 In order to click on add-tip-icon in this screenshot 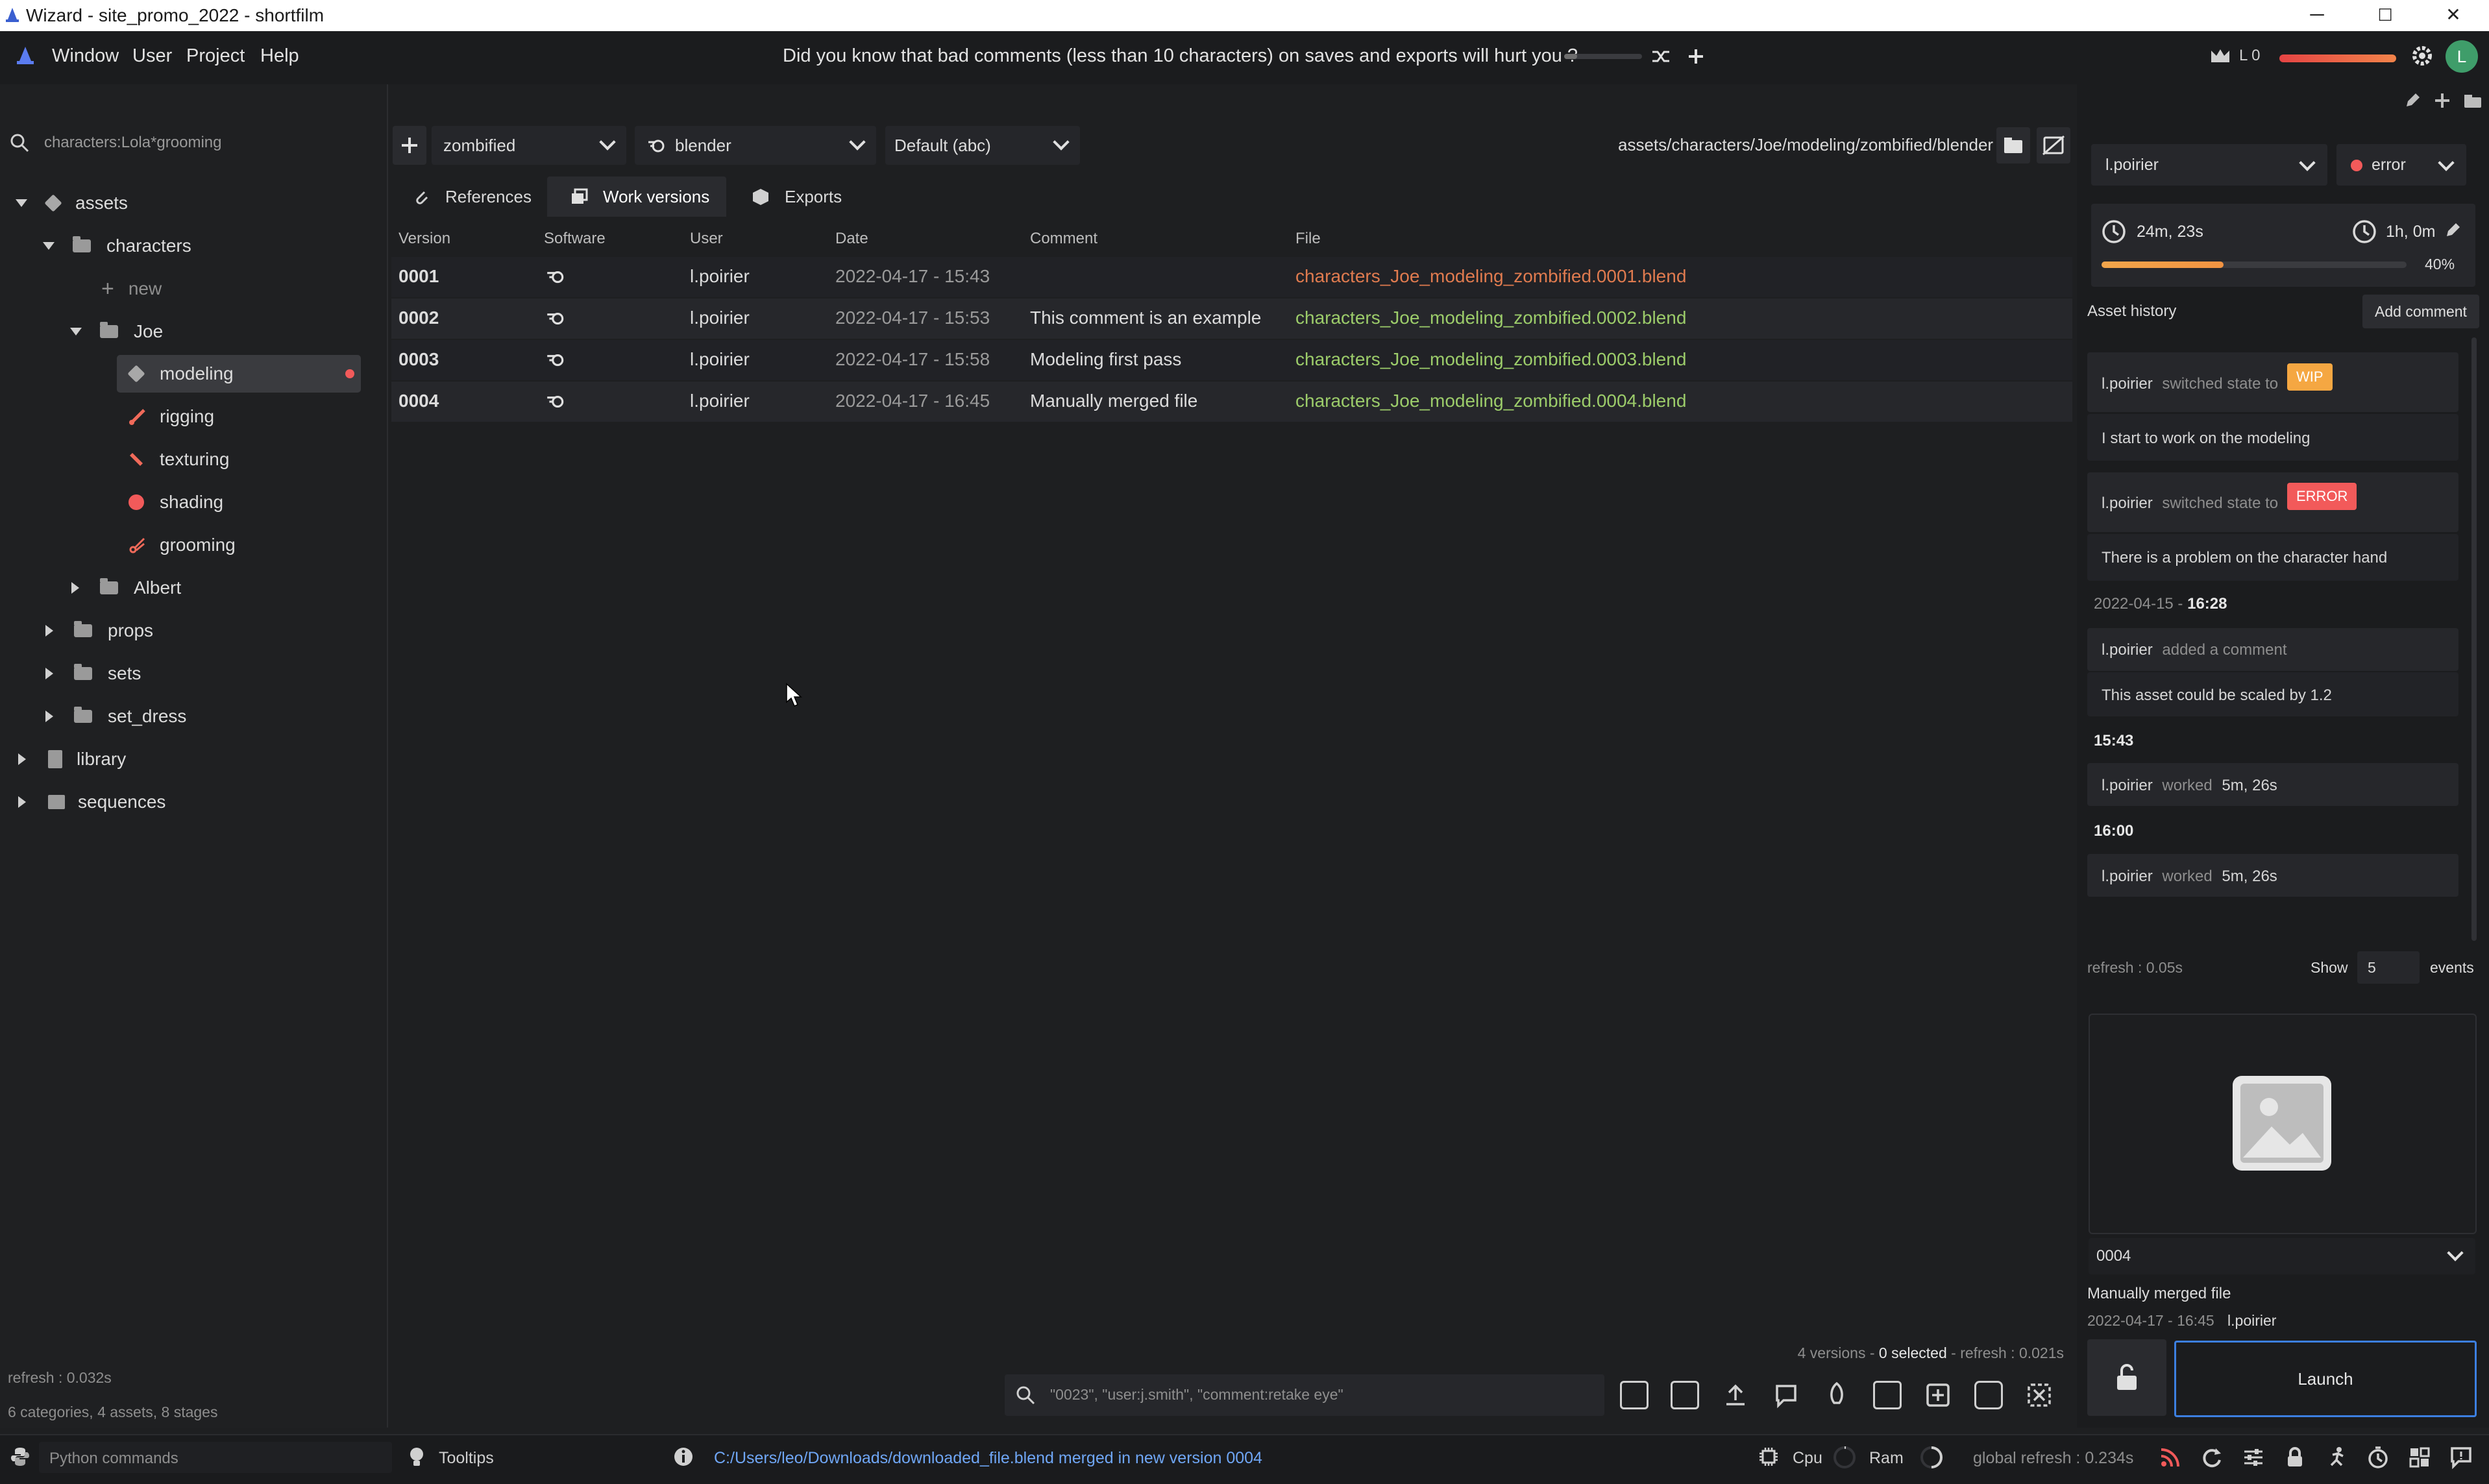, I will do `click(1696, 56)`.